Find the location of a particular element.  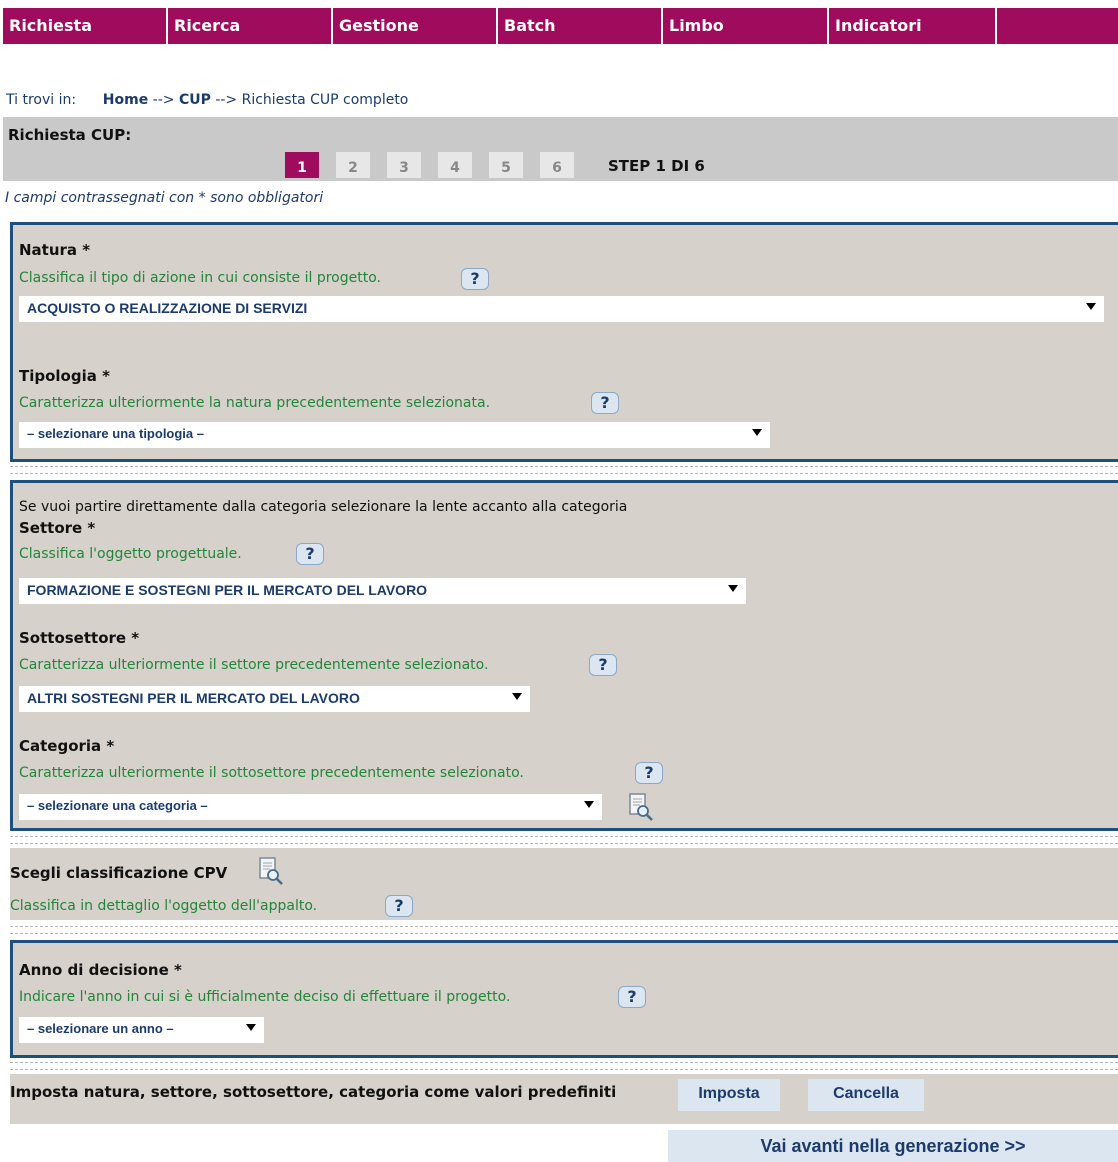

step-2: 2 is located at coordinates (353, 165).